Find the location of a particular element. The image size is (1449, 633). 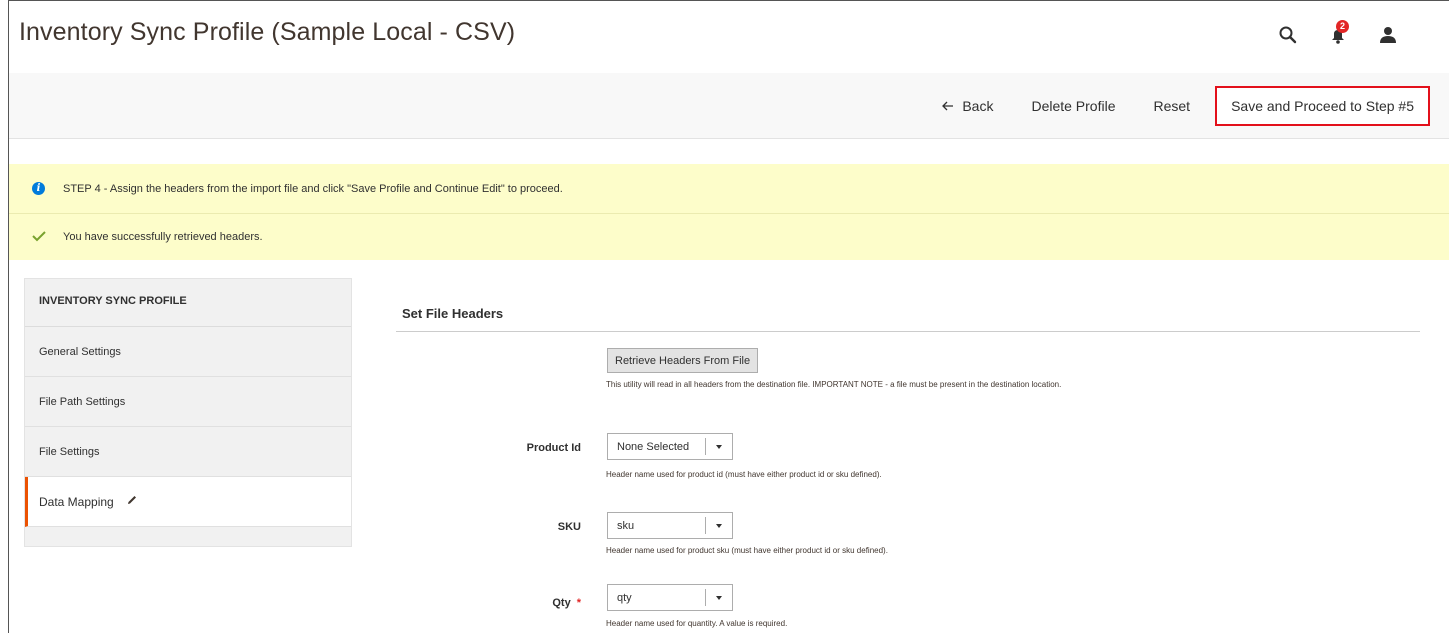

sidebar-item-general-settings: General Settings is located at coordinates (188, 352).